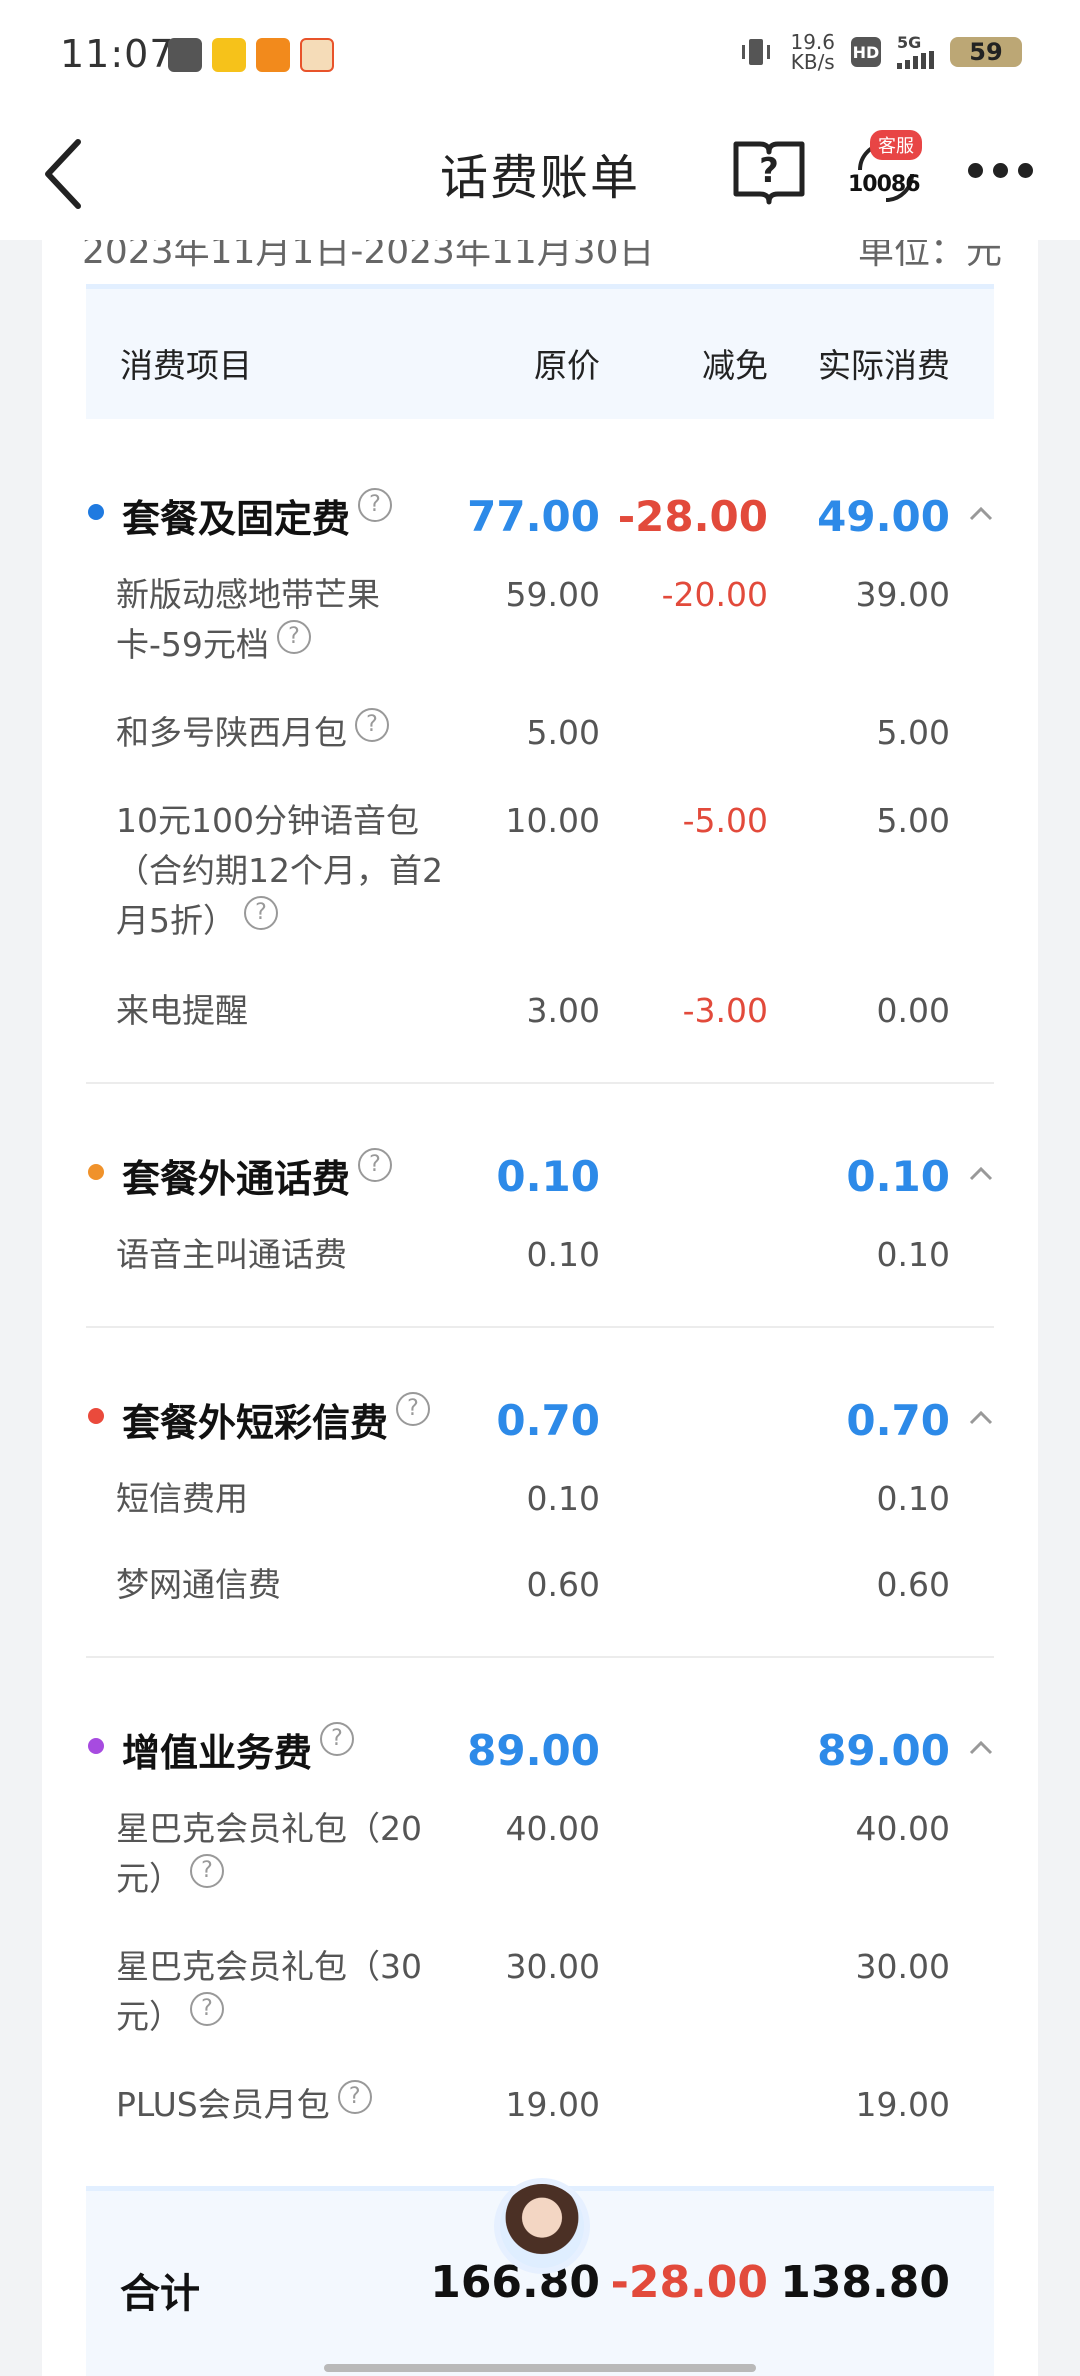  I want to click on assistant-avatar, so click(542, 2226).